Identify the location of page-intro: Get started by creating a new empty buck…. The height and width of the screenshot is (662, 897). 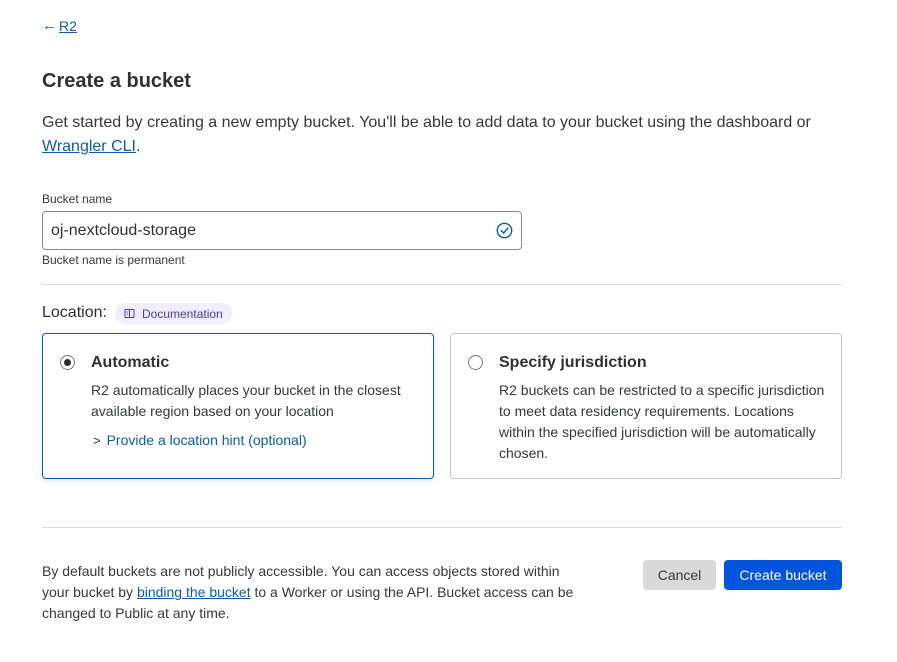
(442, 135).